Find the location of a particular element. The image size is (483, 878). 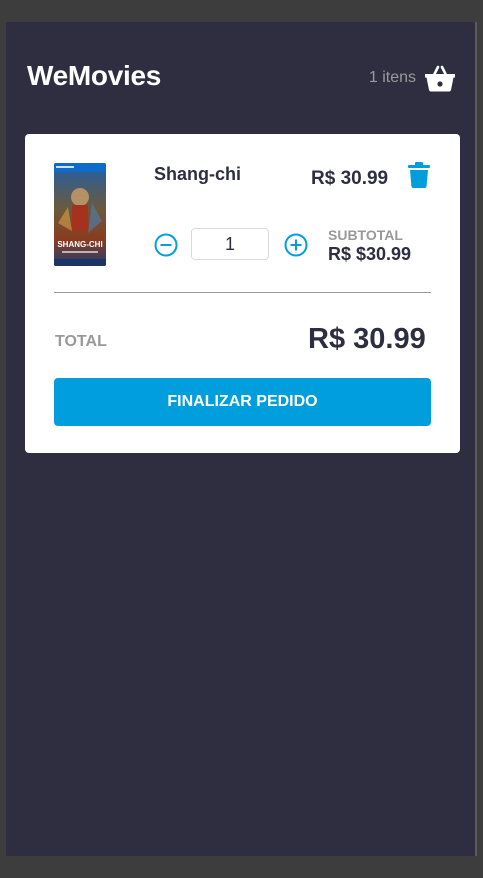

quantity-input is located at coordinates (230, 244).